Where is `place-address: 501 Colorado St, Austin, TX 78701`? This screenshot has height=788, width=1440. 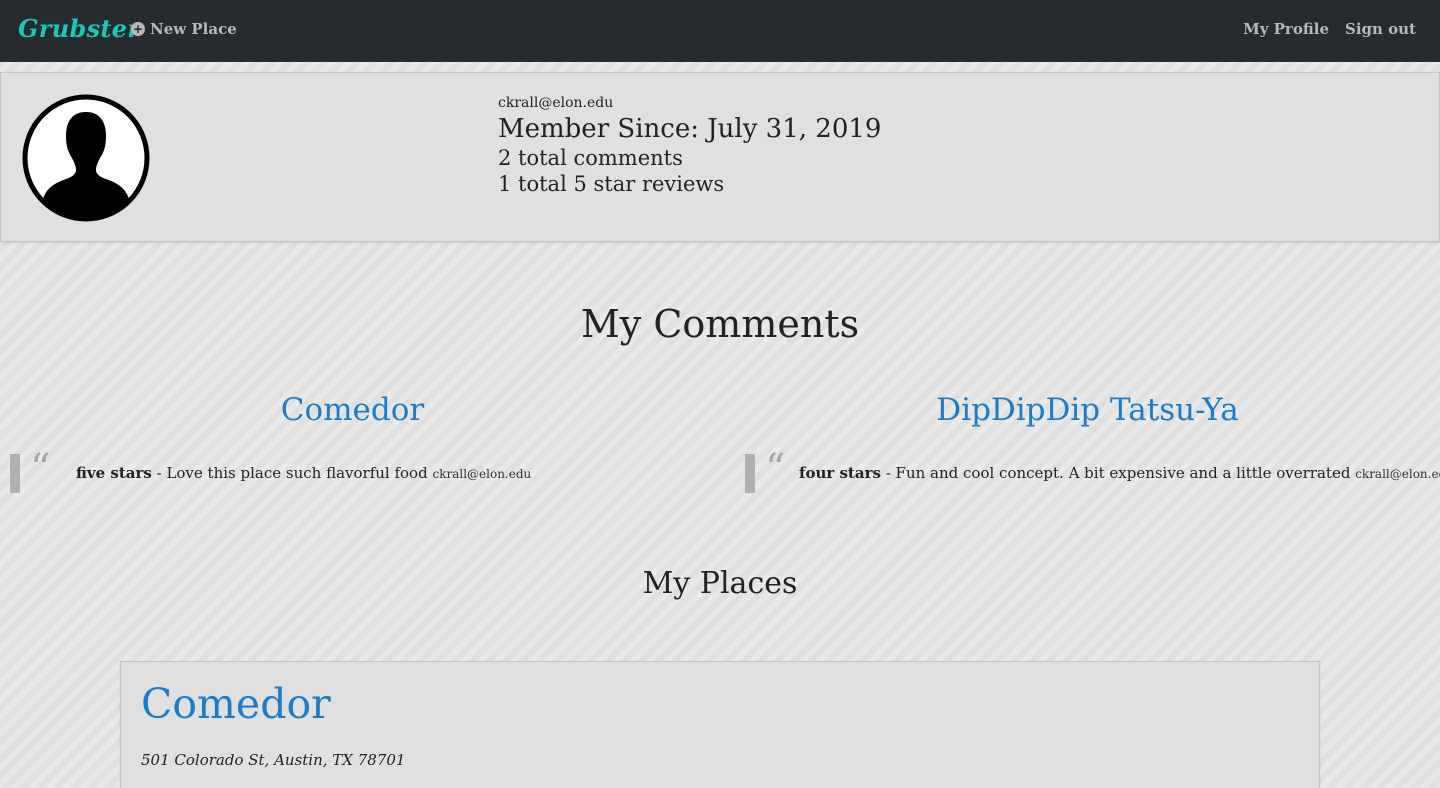 place-address: 501 Colorado St, Austin, TX 78701 is located at coordinates (273, 760).